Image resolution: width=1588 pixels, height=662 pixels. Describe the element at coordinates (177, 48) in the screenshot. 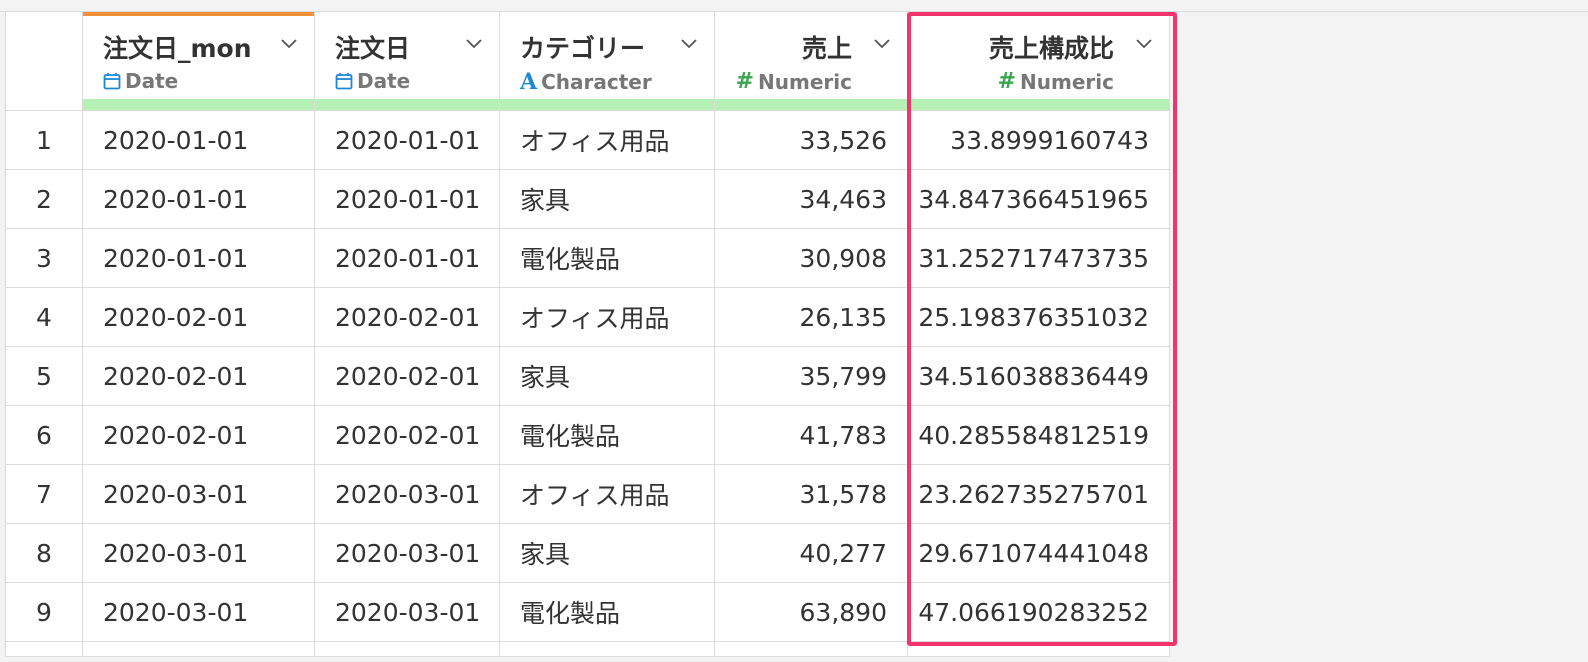

I see `column-name: 注文日_mon` at that location.